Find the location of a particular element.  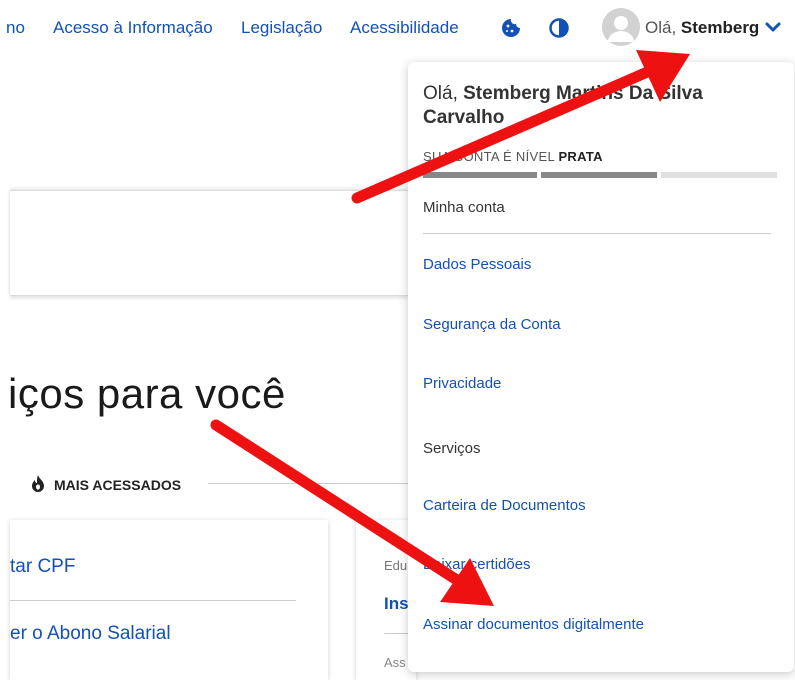

nav-link-acessibilidade: Acessibilidade is located at coordinates (404, 28).